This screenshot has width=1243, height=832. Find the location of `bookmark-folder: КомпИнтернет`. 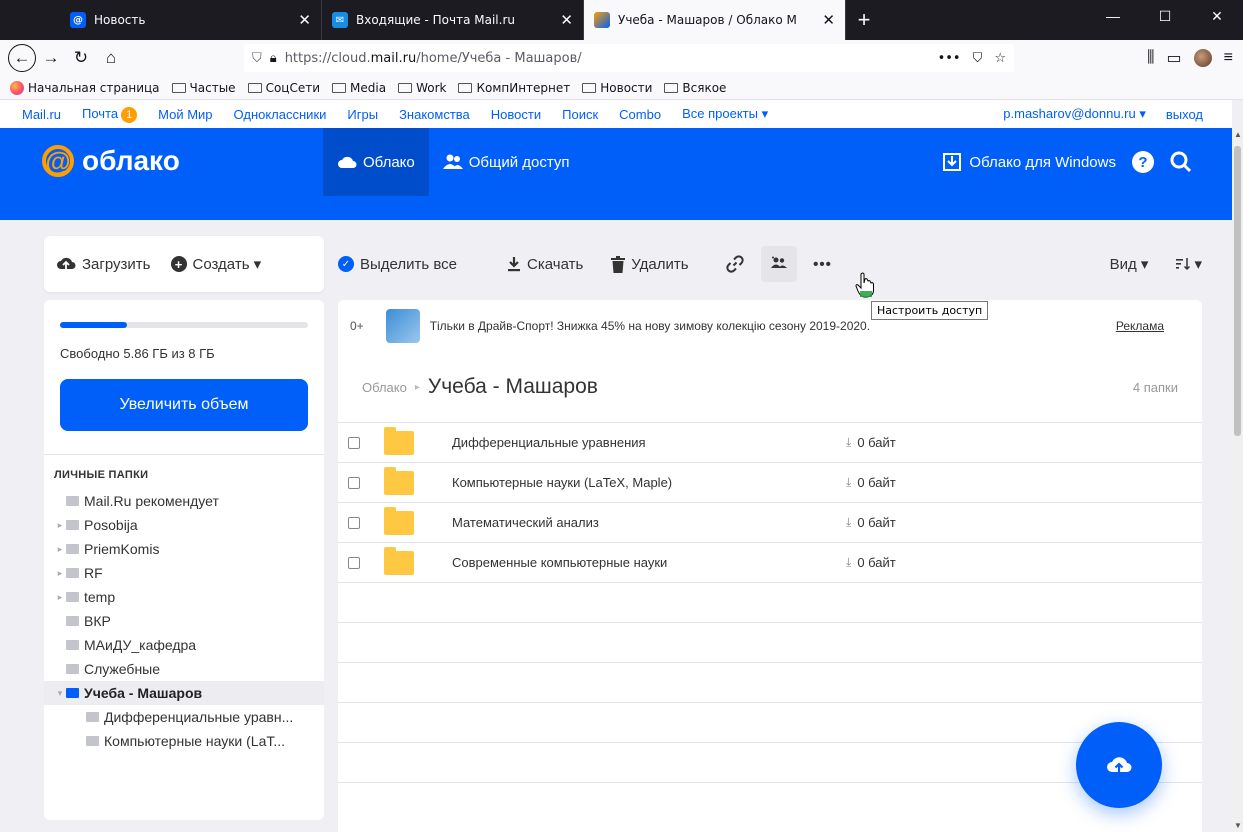

bookmark-folder: КомпИнтернет is located at coordinates (514, 88).